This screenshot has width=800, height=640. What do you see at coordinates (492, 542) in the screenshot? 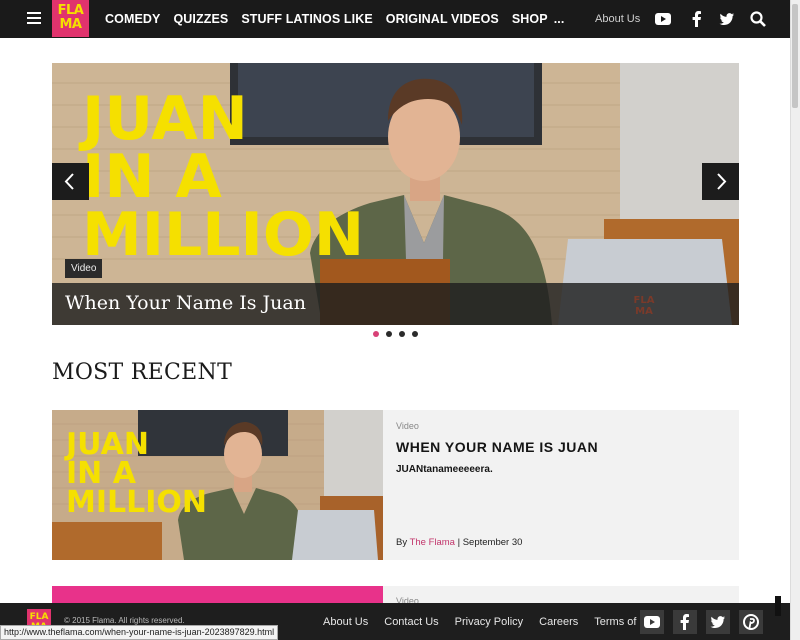
I see `article-date: September 30` at bounding box center [492, 542].